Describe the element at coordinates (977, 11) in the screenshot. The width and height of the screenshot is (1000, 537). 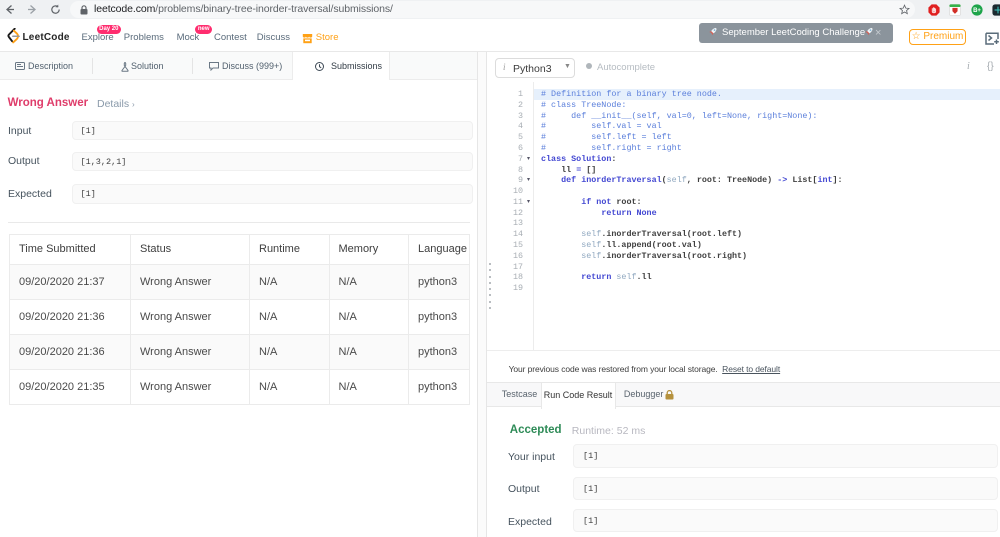
I see `svg-text: B+` at that location.